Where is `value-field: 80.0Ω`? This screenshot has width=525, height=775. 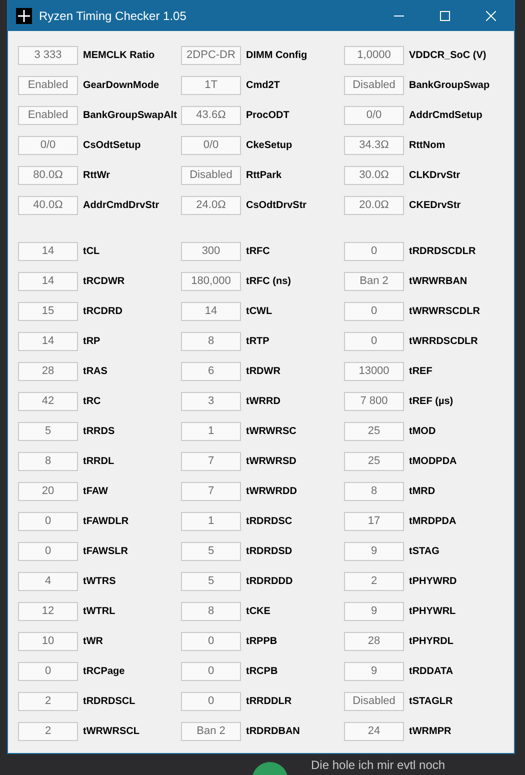 value-field: 80.0Ω is located at coordinates (48, 175).